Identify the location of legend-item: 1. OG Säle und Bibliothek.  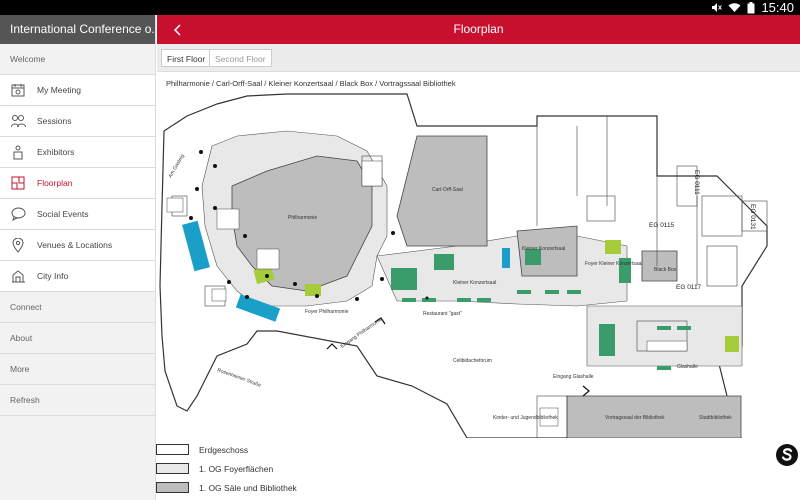
(226, 487).